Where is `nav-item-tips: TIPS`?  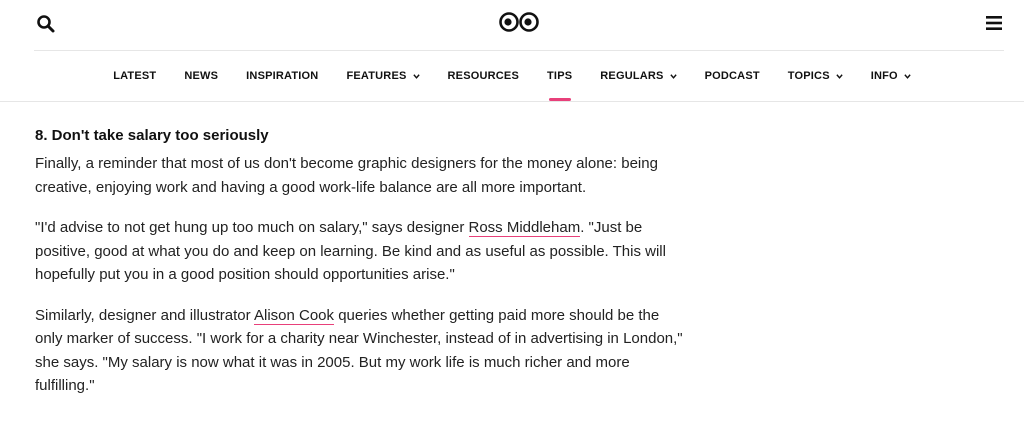
nav-item-tips: TIPS is located at coordinates (559, 76).